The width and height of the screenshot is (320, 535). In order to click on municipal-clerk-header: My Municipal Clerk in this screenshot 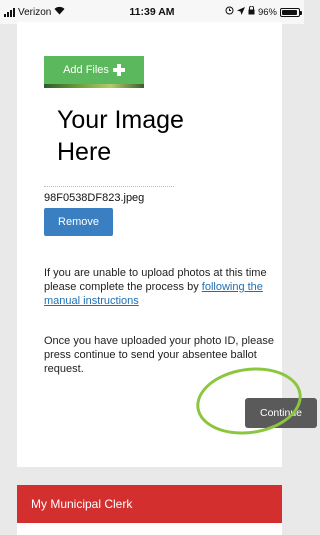, I will do `click(149, 504)`.